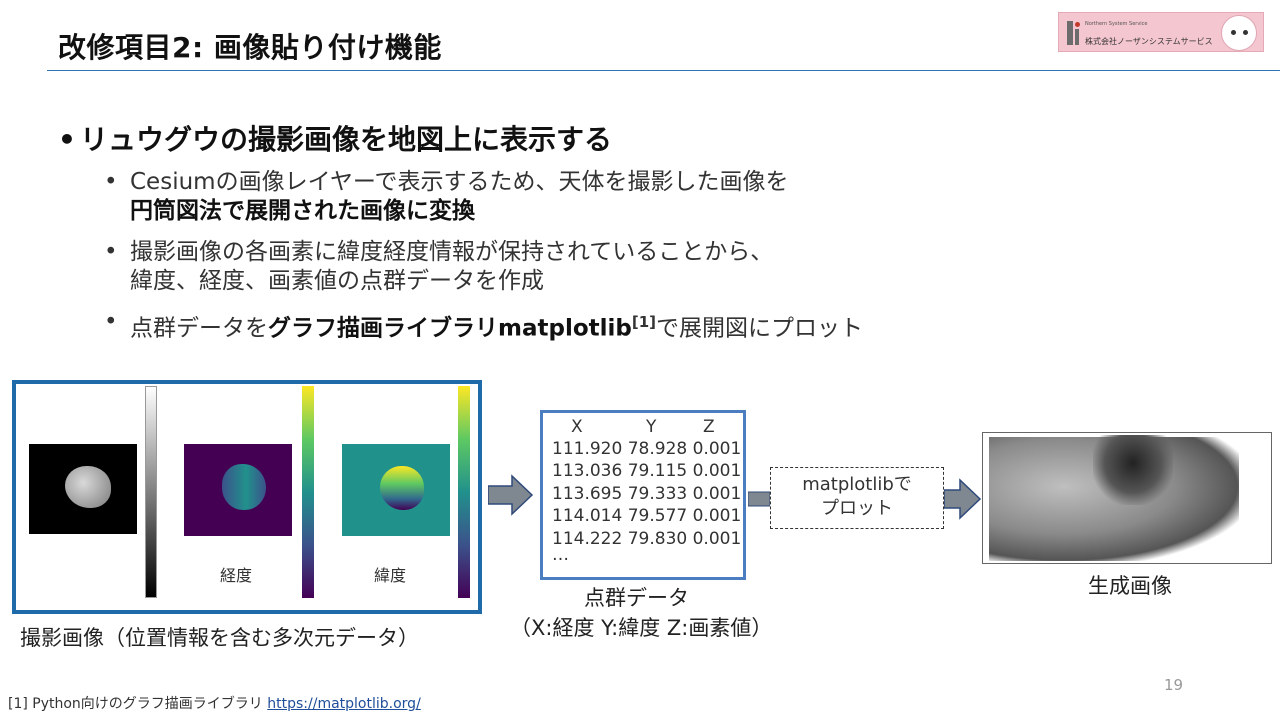 The image size is (1280, 720). Describe the element at coordinates (138, 704) in the screenshot. I see `footnote-text: [1] Python向けのグラフ描画ライブラリ` at that location.